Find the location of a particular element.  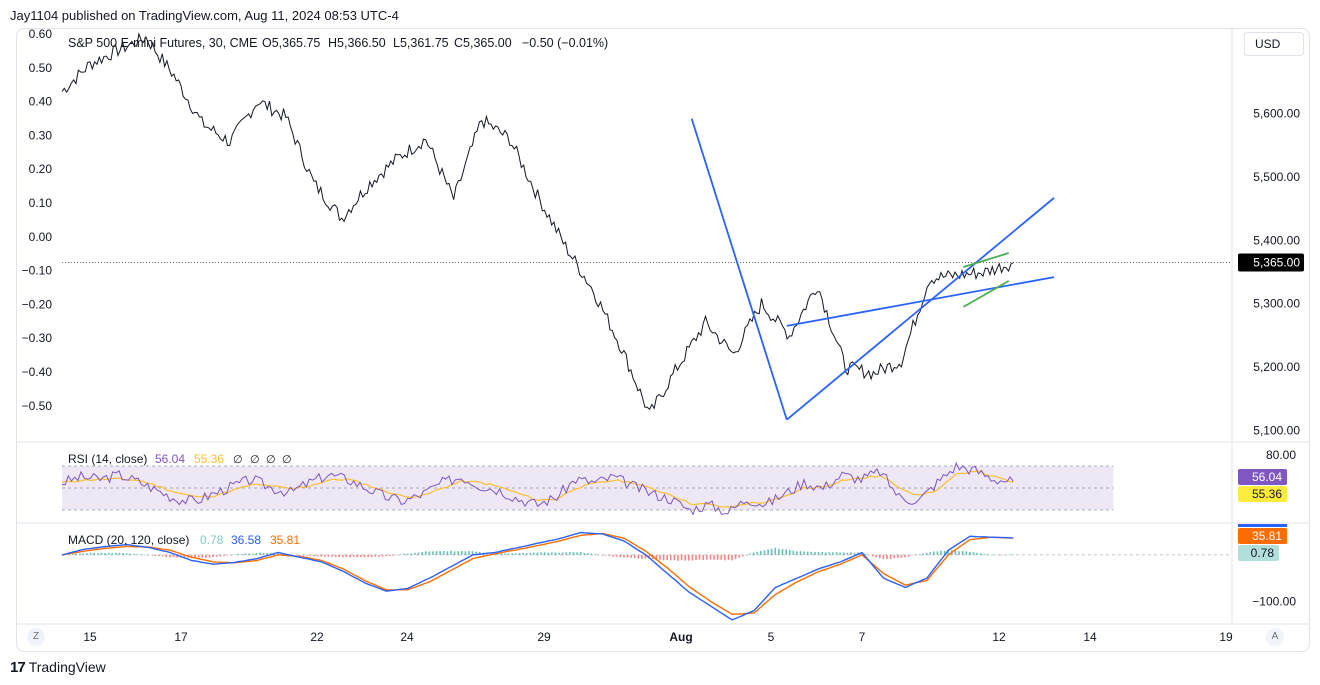

left-axis-tick-label: 0.40 is located at coordinates (41, 102).